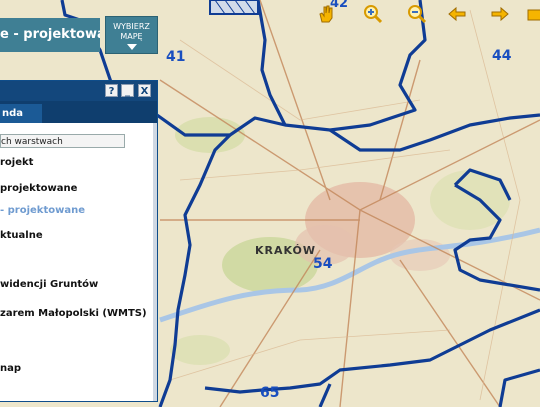  What do you see at coordinates (127, 90) in the screenshot?
I see `minimize-button: _` at bounding box center [127, 90].